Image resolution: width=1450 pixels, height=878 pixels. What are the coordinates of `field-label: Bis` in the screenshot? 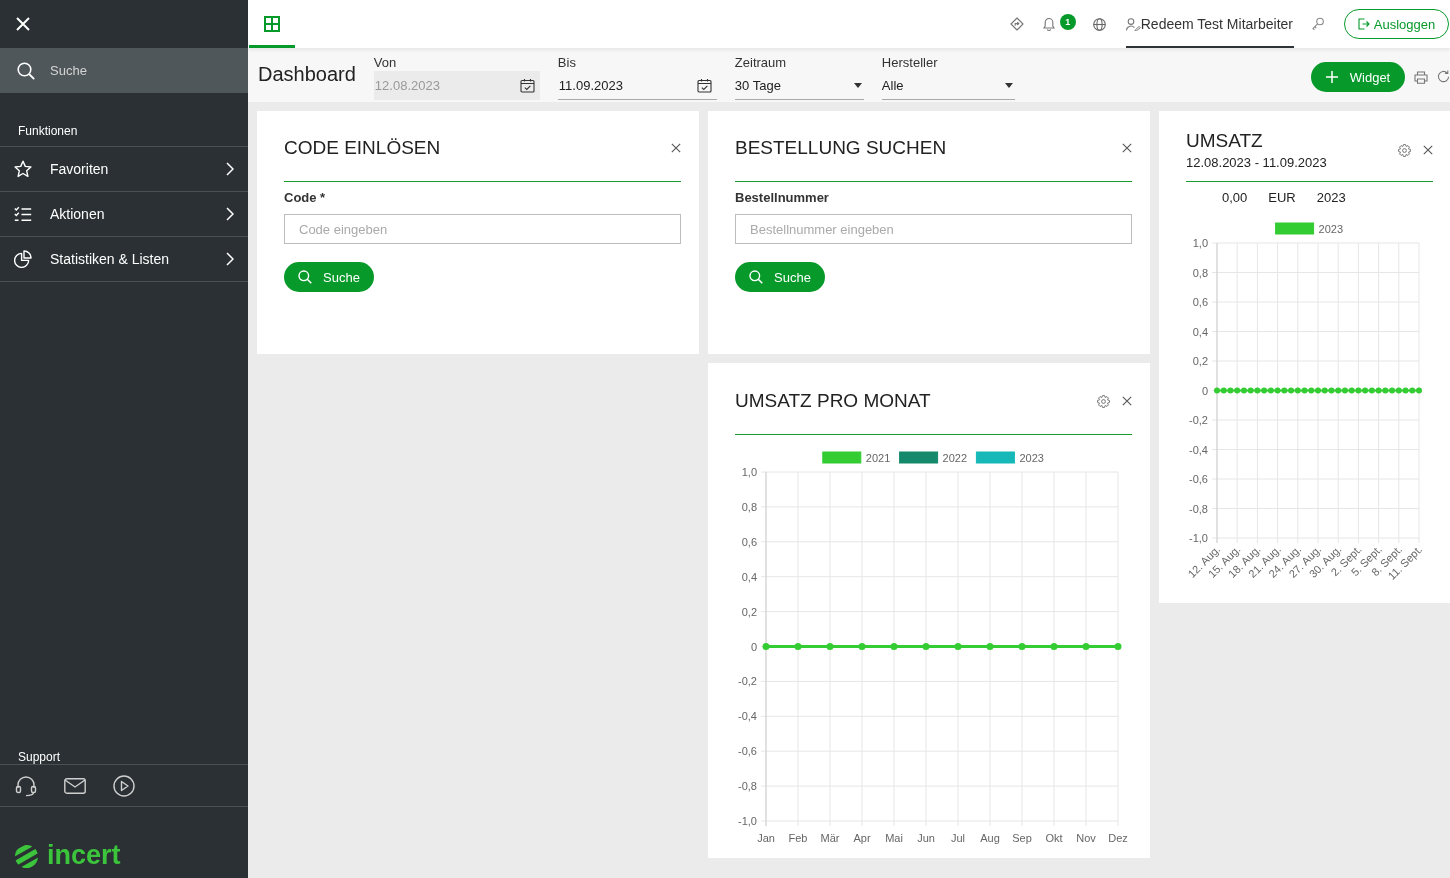 It's located at (566, 63).